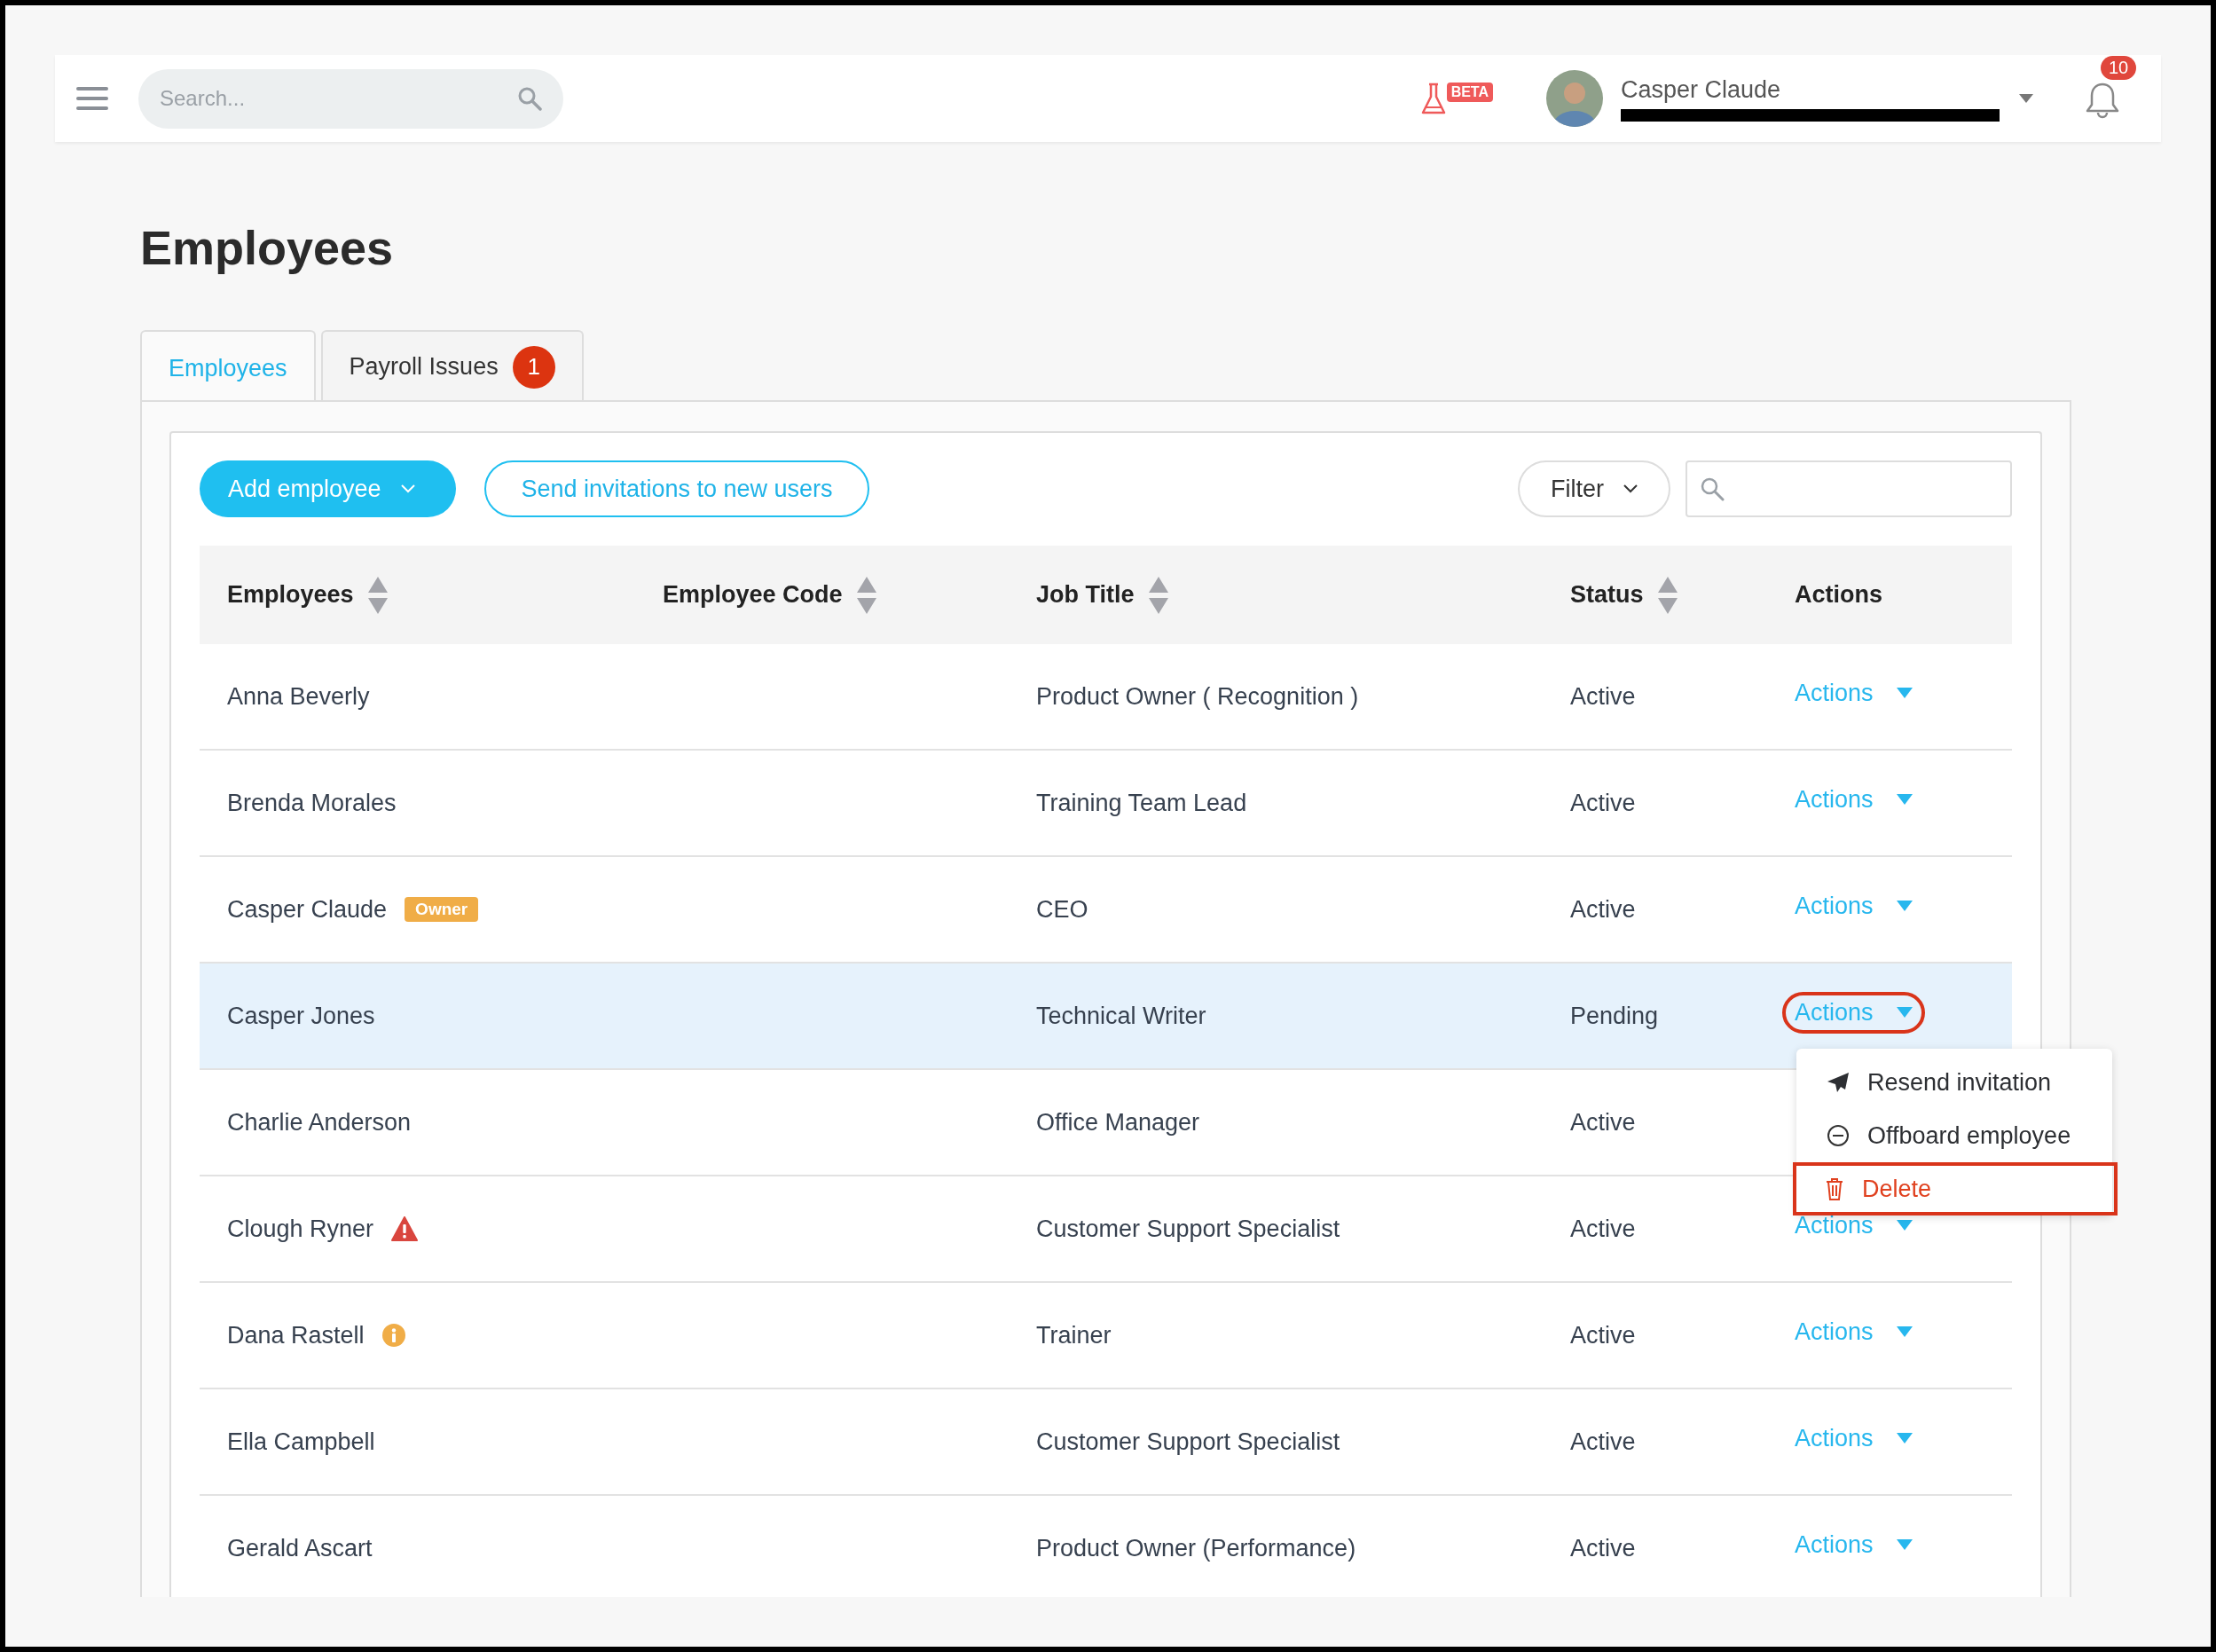 Image resolution: width=2216 pixels, height=1652 pixels. Describe the element at coordinates (1074, 1335) in the screenshot. I see `table-cell: Trainer` at that location.